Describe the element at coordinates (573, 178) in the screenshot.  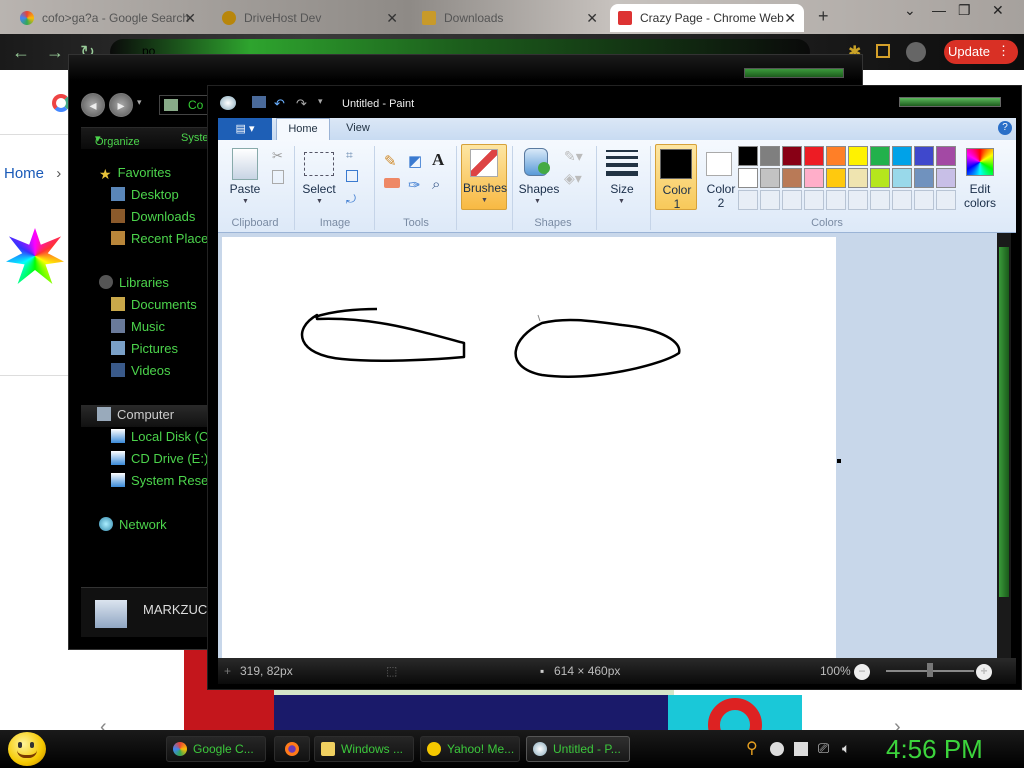
I see `fill-shape-icon: ◈▾` at that location.